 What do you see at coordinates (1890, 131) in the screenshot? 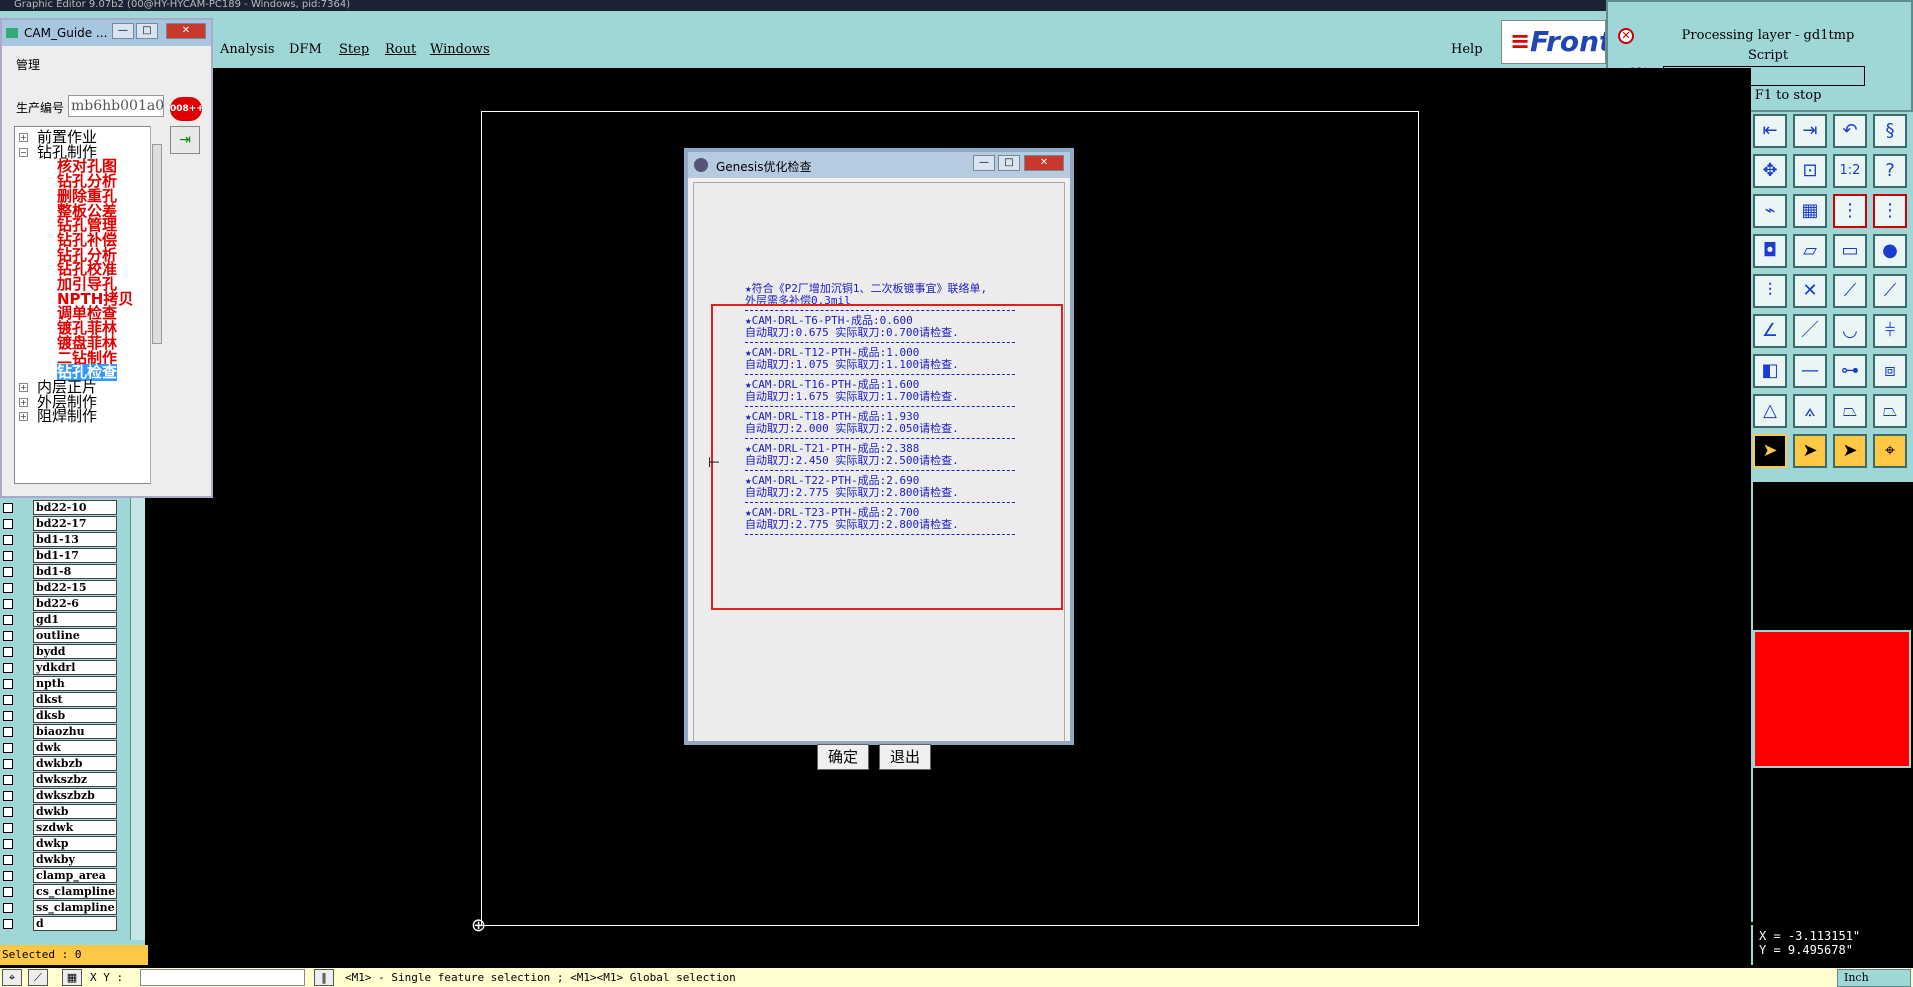
I see `redraw-icon: §` at bounding box center [1890, 131].